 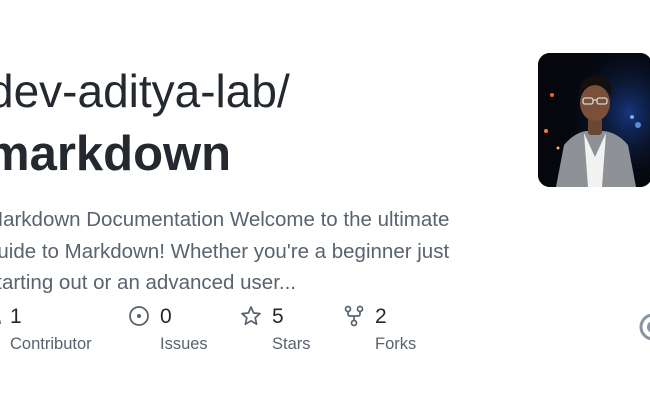 What do you see at coordinates (396, 344) in the screenshot?
I see `forks-label: Forks` at bounding box center [396, 344].